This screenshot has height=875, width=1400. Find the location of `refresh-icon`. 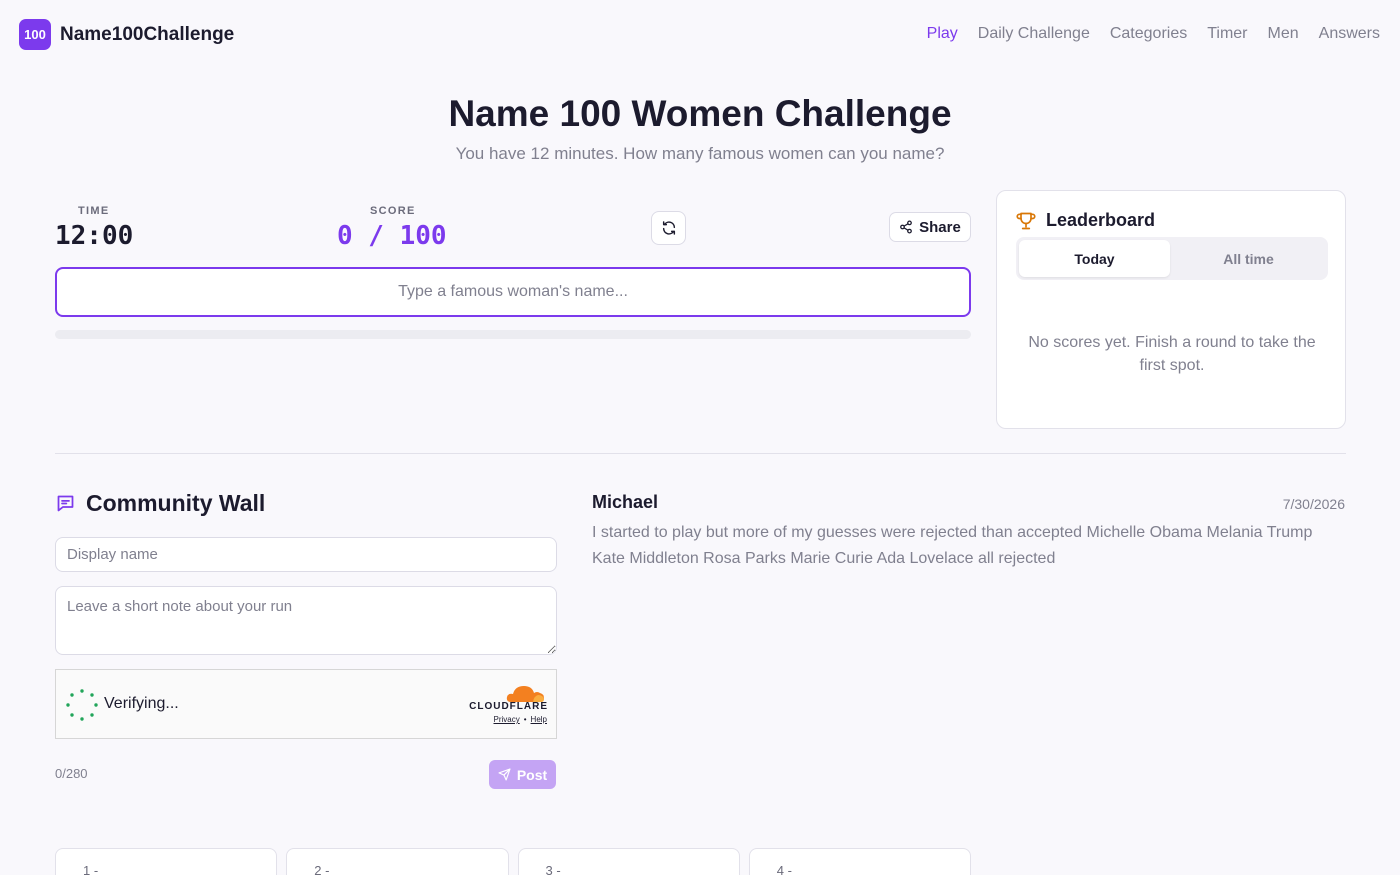

refresh-icon is located at coordinates (668, 228).